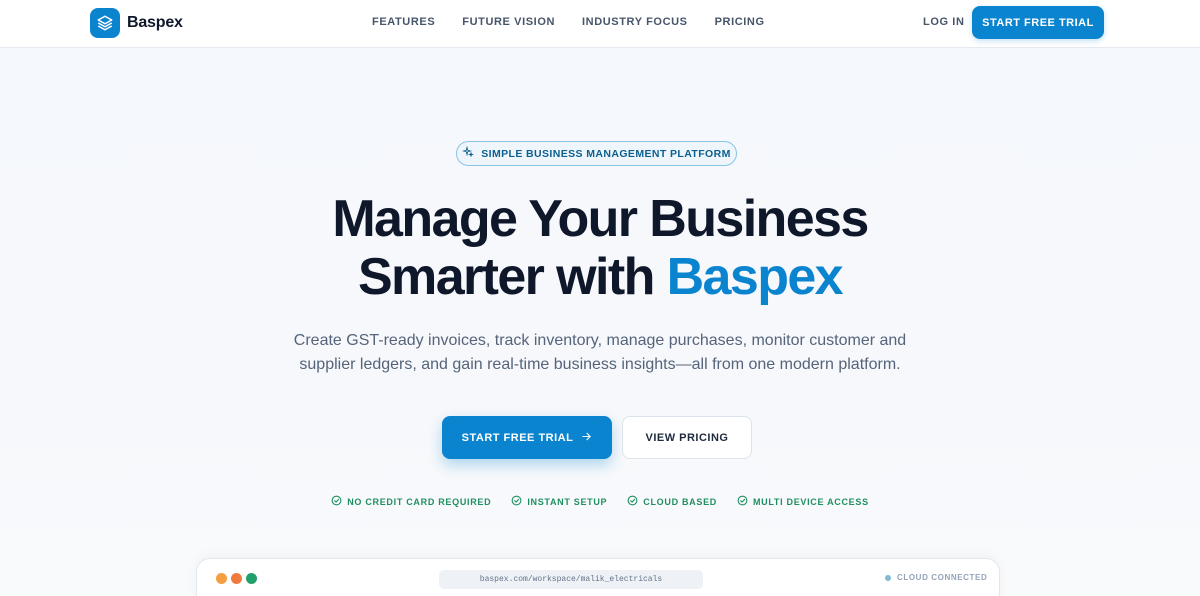  I want to click on headline-brand-accent: Baspex, so click(755, 277).